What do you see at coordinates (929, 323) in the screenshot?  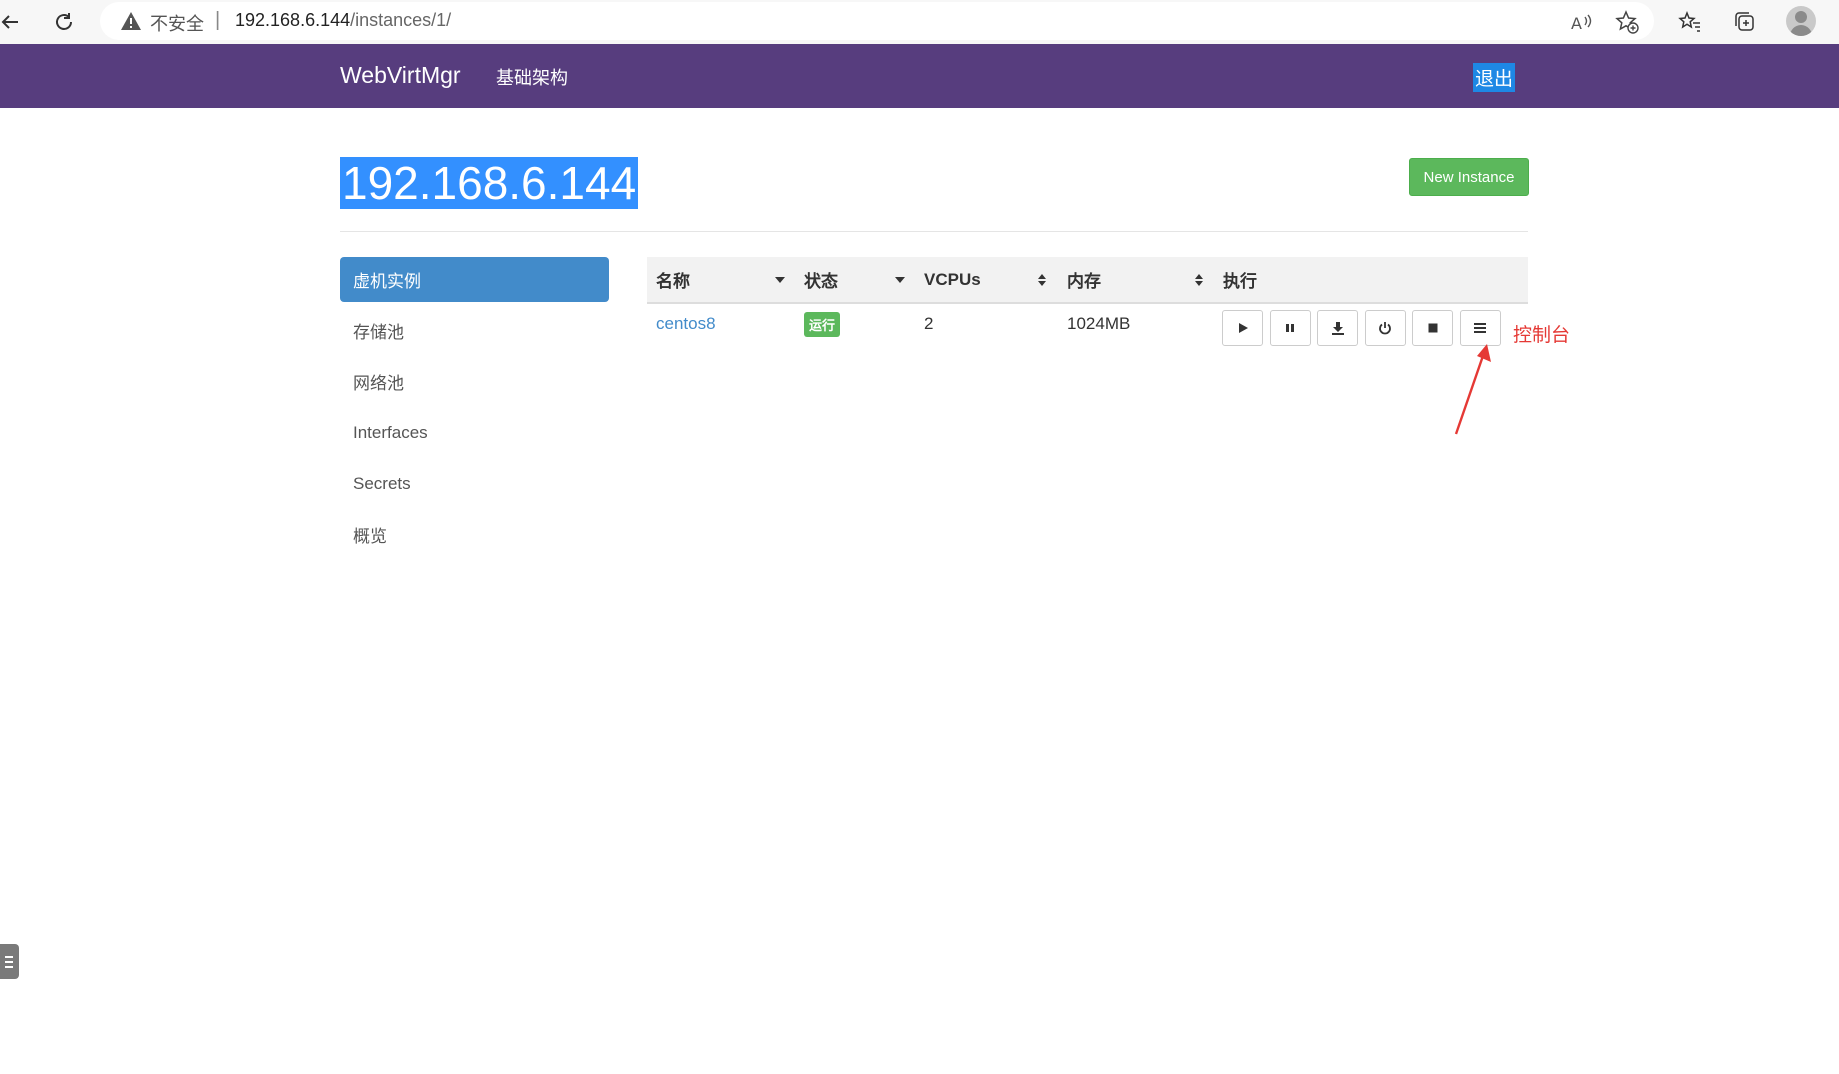 I see `instance-vcpus: 2` at bounding box center [929, 323].